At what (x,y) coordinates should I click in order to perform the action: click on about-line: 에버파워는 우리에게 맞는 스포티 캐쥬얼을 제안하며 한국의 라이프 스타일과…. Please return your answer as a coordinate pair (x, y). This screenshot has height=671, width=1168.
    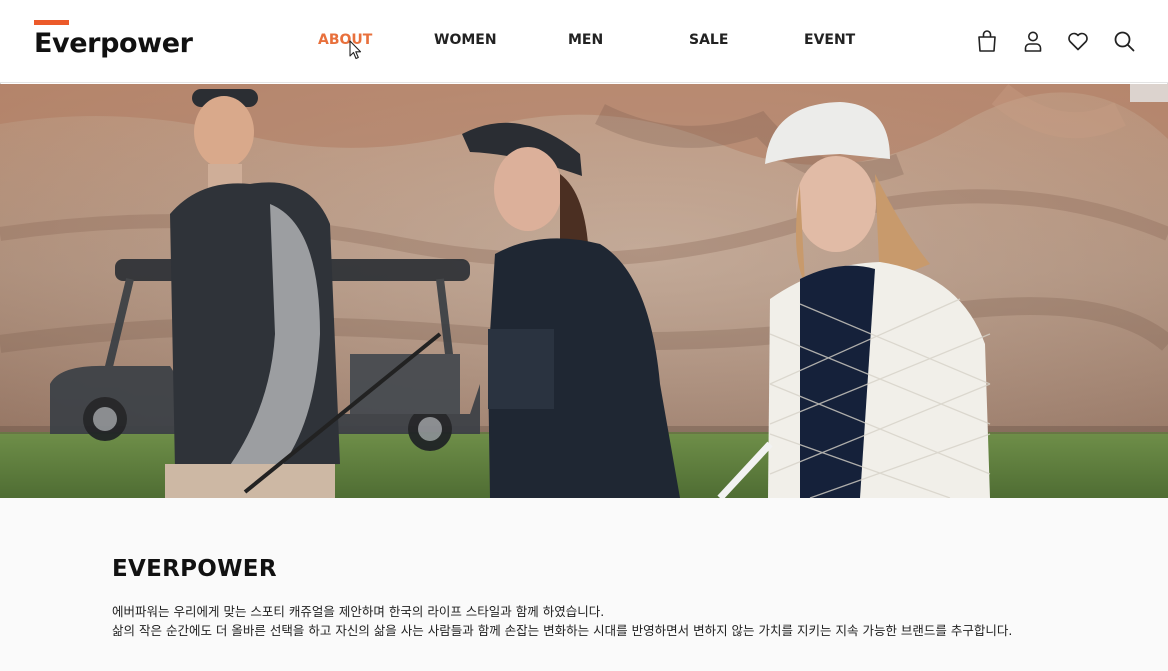
    Looking at the image, I should click on (358, 611).